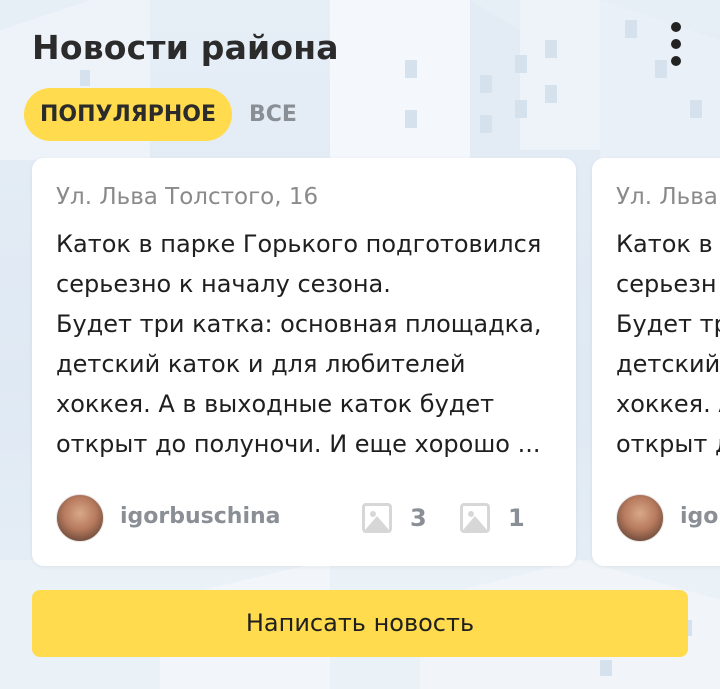  What do you see at coordinates (304, 518) in the screenshot?
I see `news-card-footer: igorbuschina 3 1` at bounding box center [304, 518].